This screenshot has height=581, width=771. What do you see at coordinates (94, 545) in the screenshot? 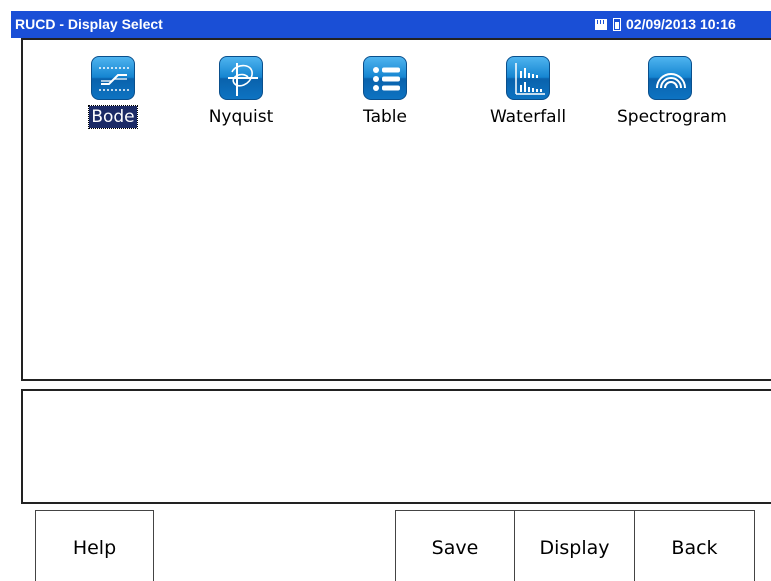
I see `help-button: Help` at bounding box center [94, 545].